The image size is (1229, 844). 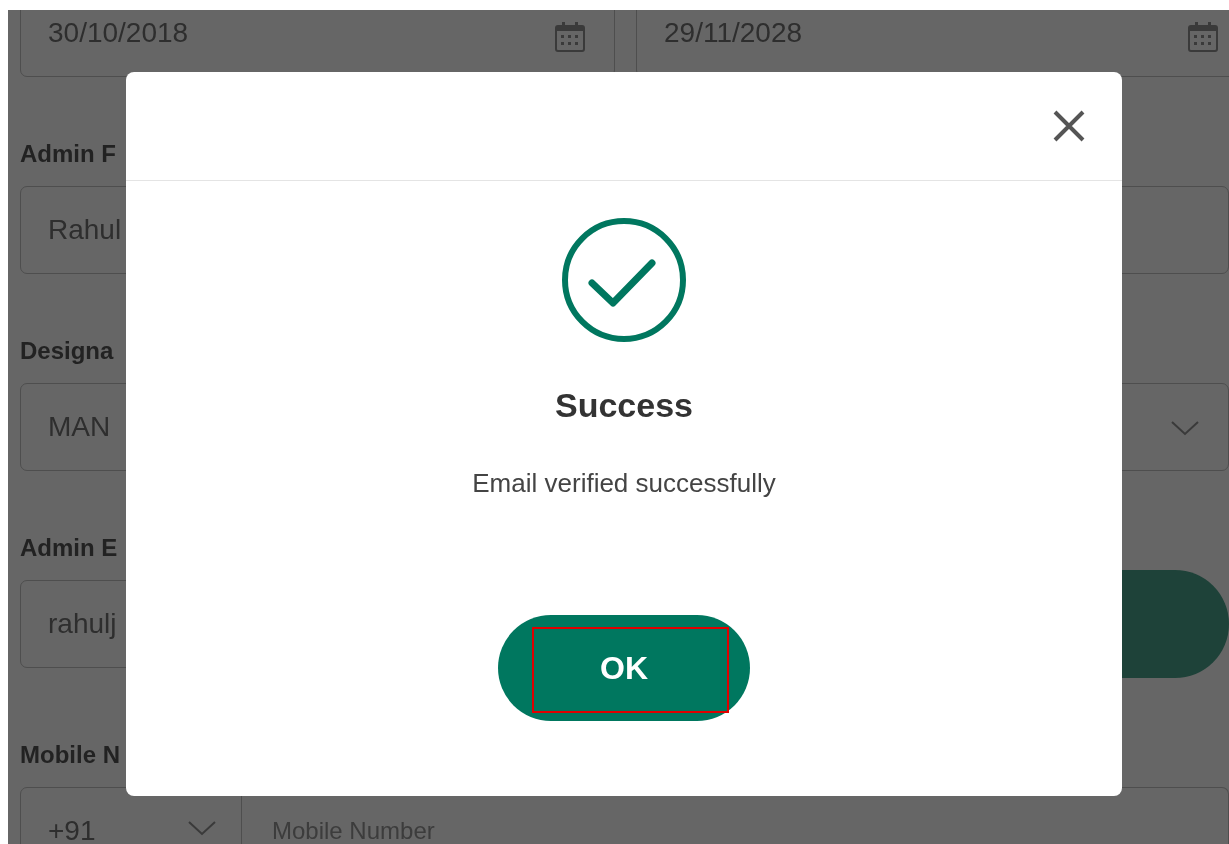 I want to click on dialog-message: Email verified successfully, so click(x=624, y=483).